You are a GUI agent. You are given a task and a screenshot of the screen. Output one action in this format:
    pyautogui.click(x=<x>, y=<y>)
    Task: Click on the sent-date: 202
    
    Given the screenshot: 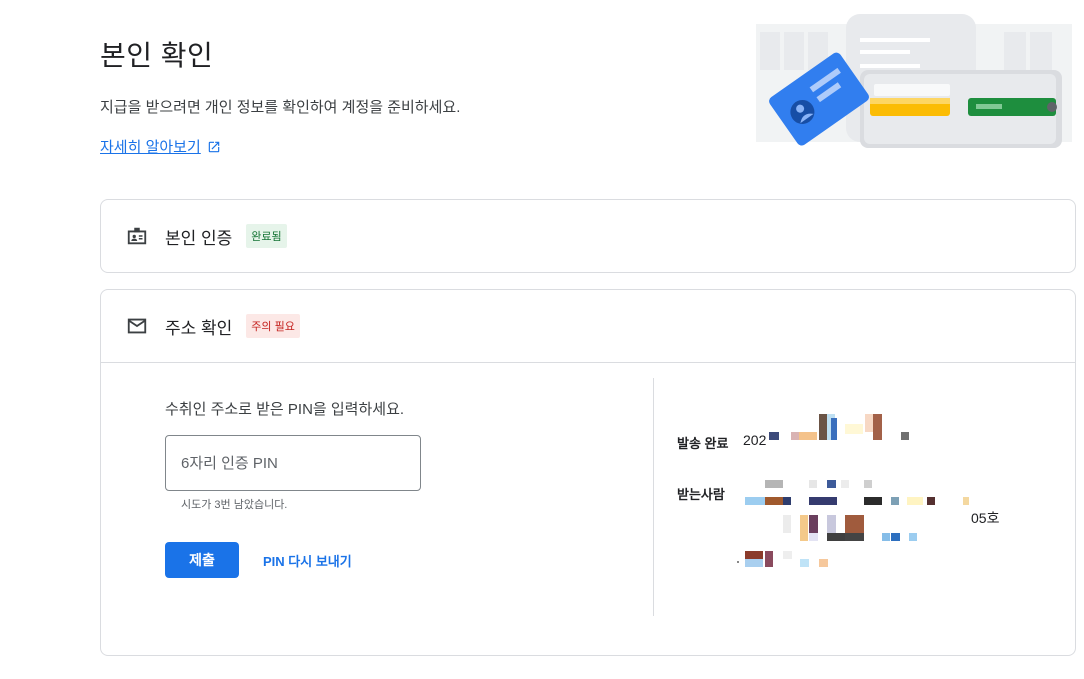 What is the action you would take?
    pyautogui.click(x=755, y=440)
    